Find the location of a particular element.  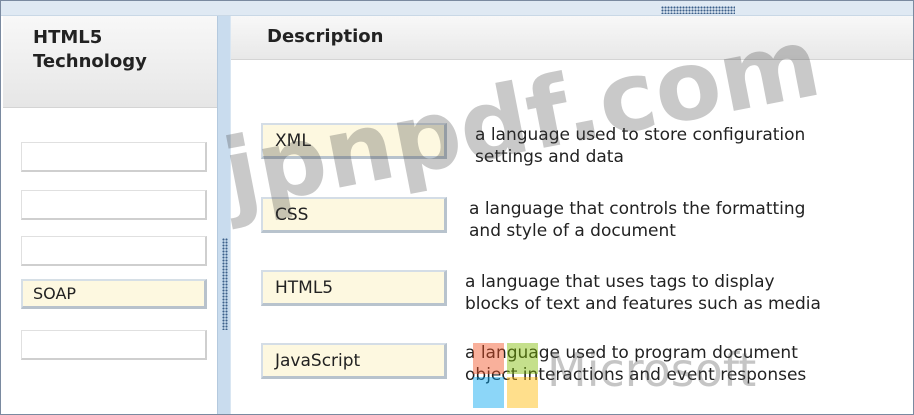

left-panel-header: HTML5 Technology is located at coordinates (110, 62).